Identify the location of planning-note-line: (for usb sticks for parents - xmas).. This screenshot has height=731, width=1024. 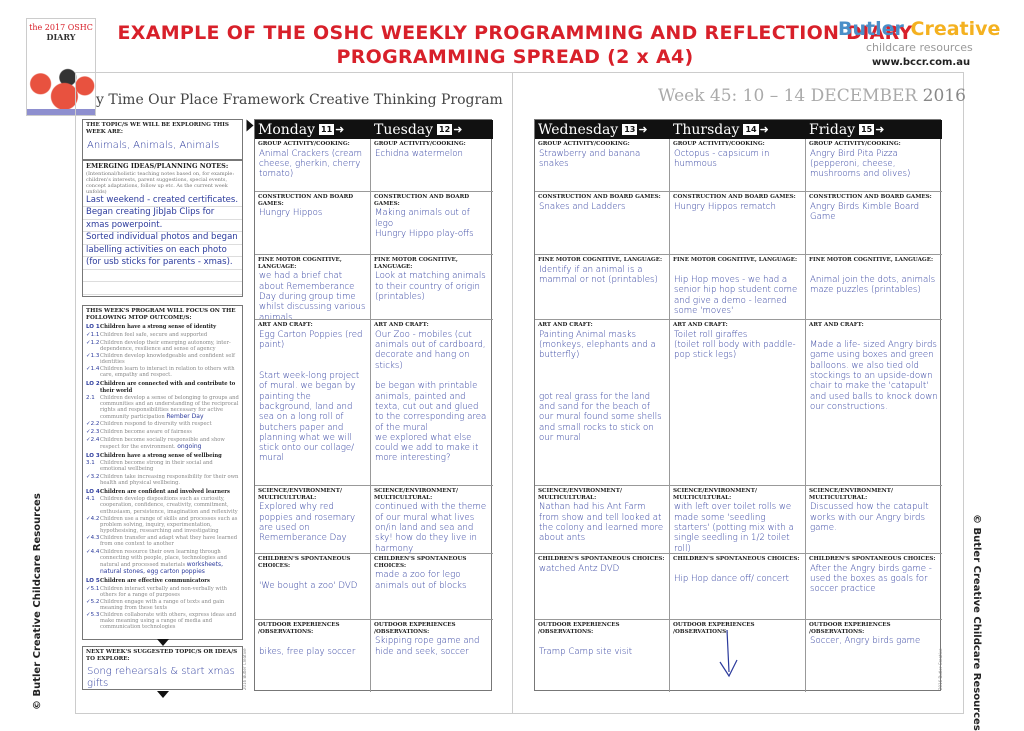
(162, 263).